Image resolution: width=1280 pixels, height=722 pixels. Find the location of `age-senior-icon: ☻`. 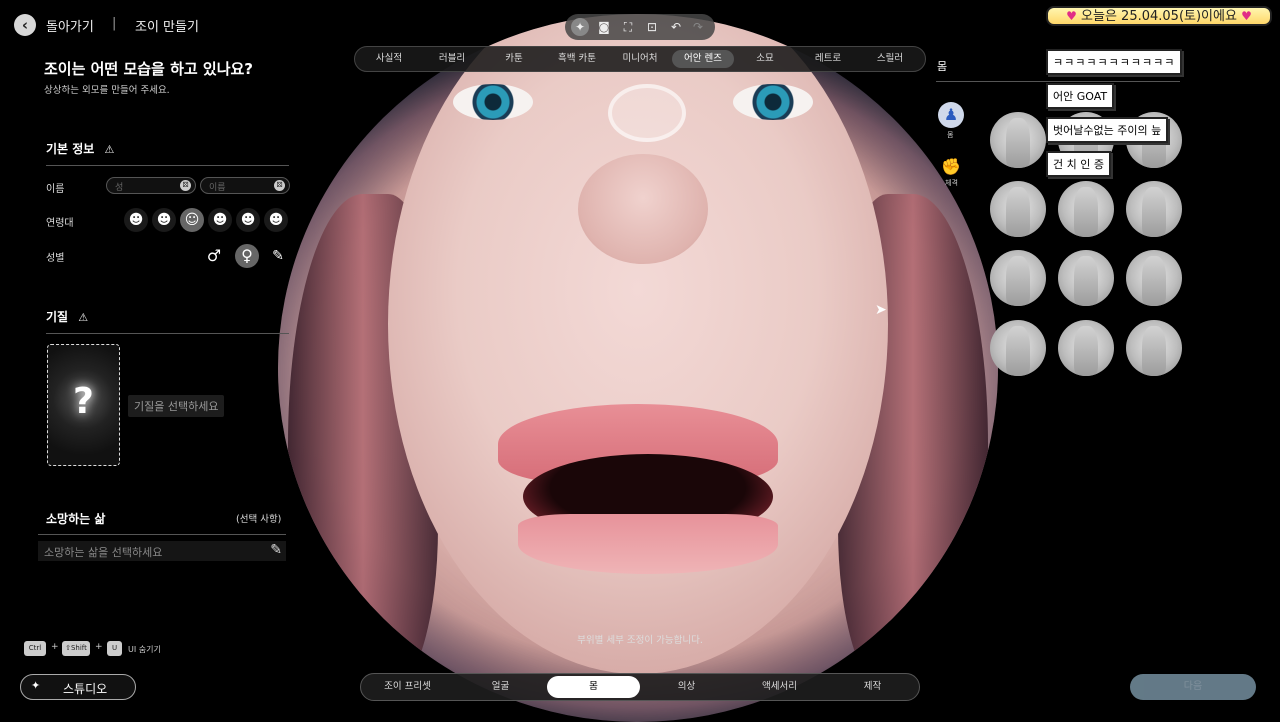

age-senior-icon: ☻ is located at coordinates (276, 220).